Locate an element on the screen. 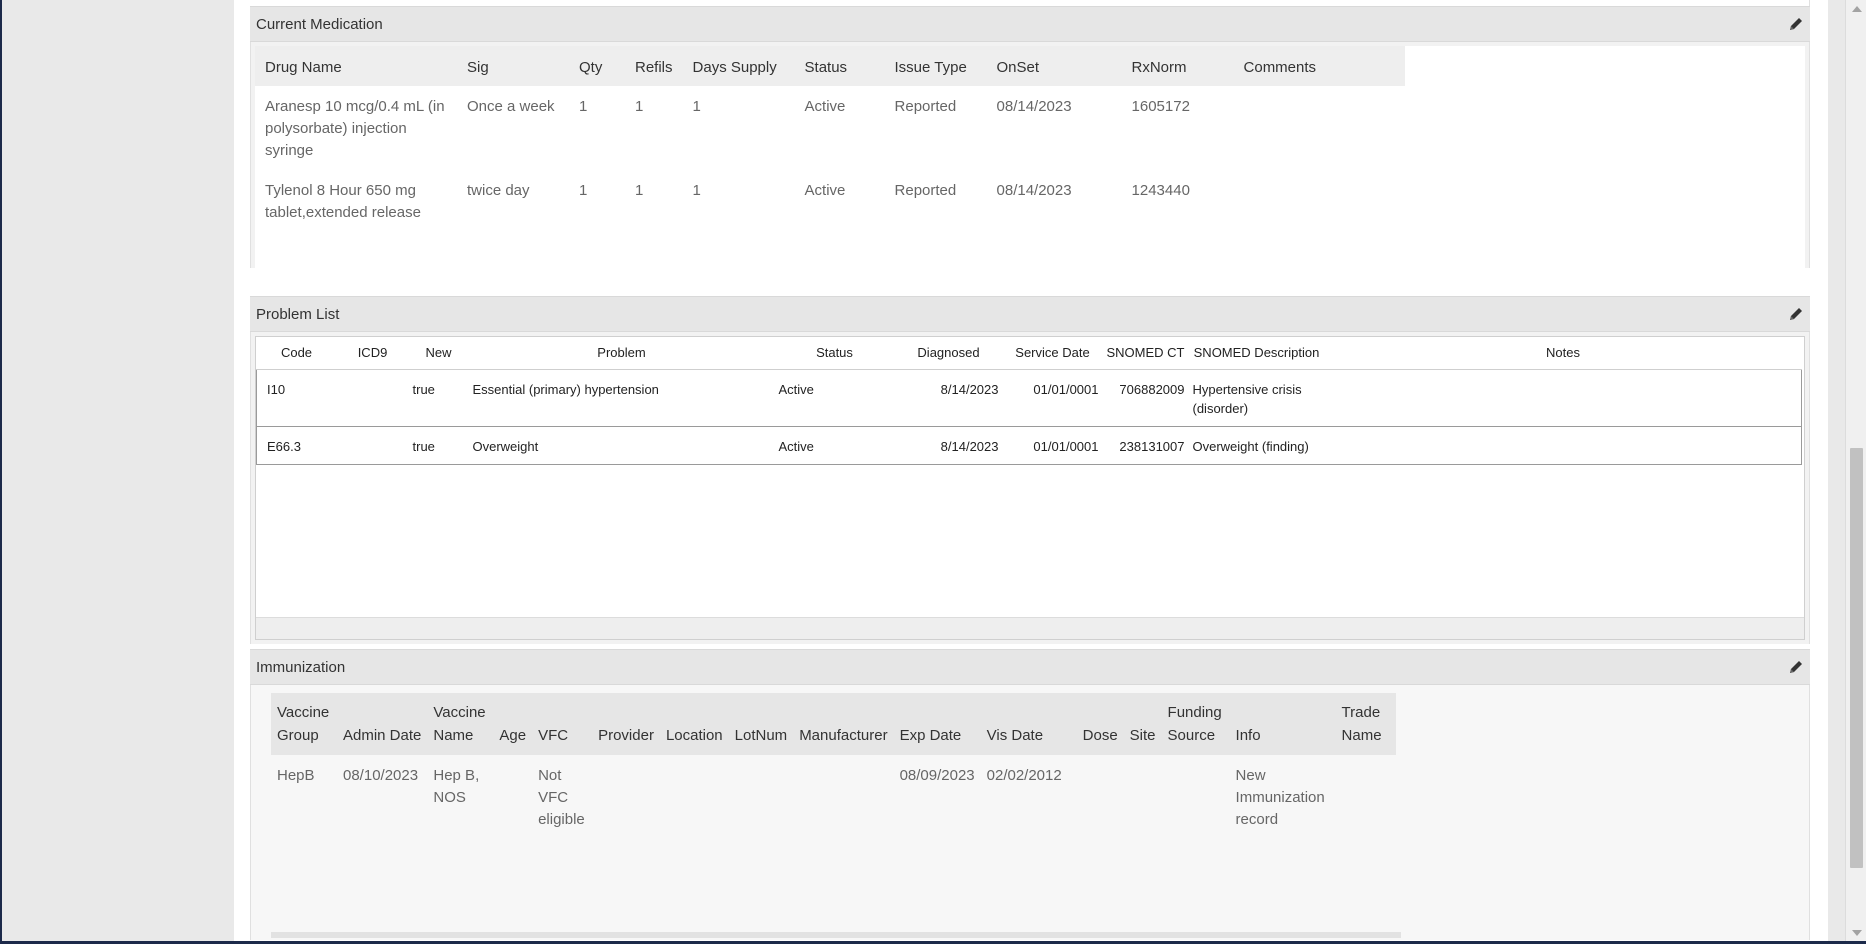  problem: Essential (primary) hypertension is located at coordinates (621, 398).